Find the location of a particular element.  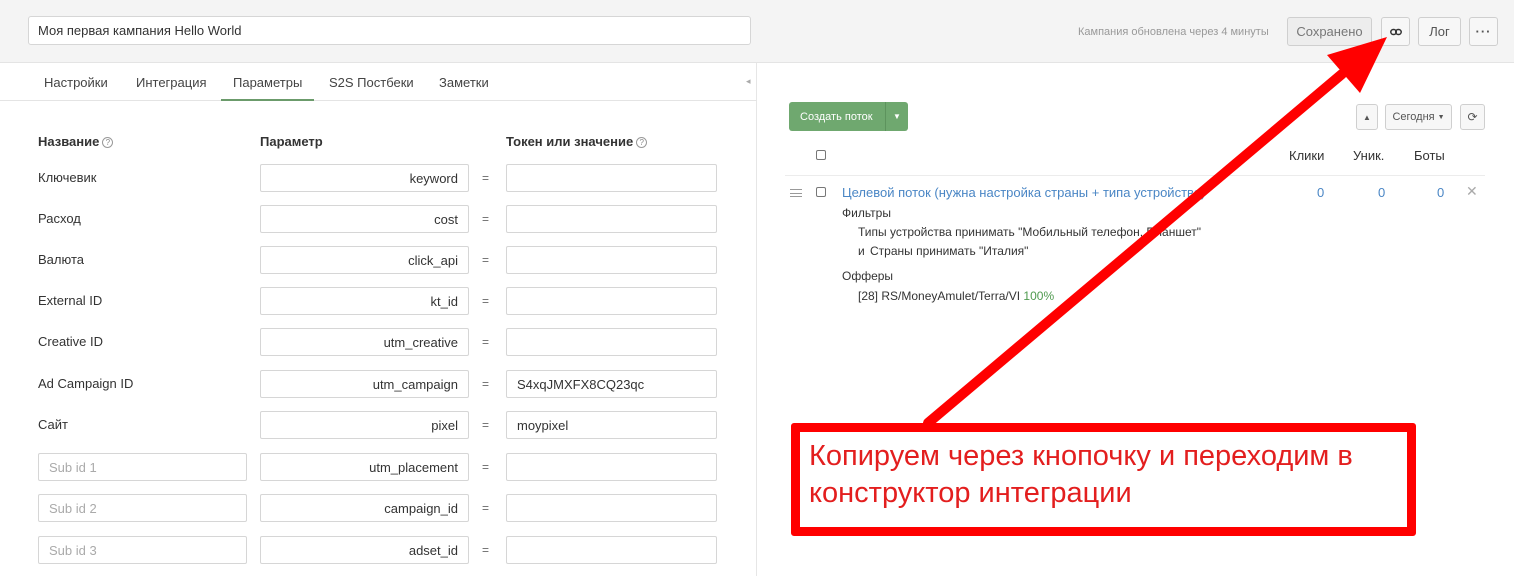

offer-name: [28] RS/MoneyAmulet/Terra/VI is located at coordinates (939, 296).